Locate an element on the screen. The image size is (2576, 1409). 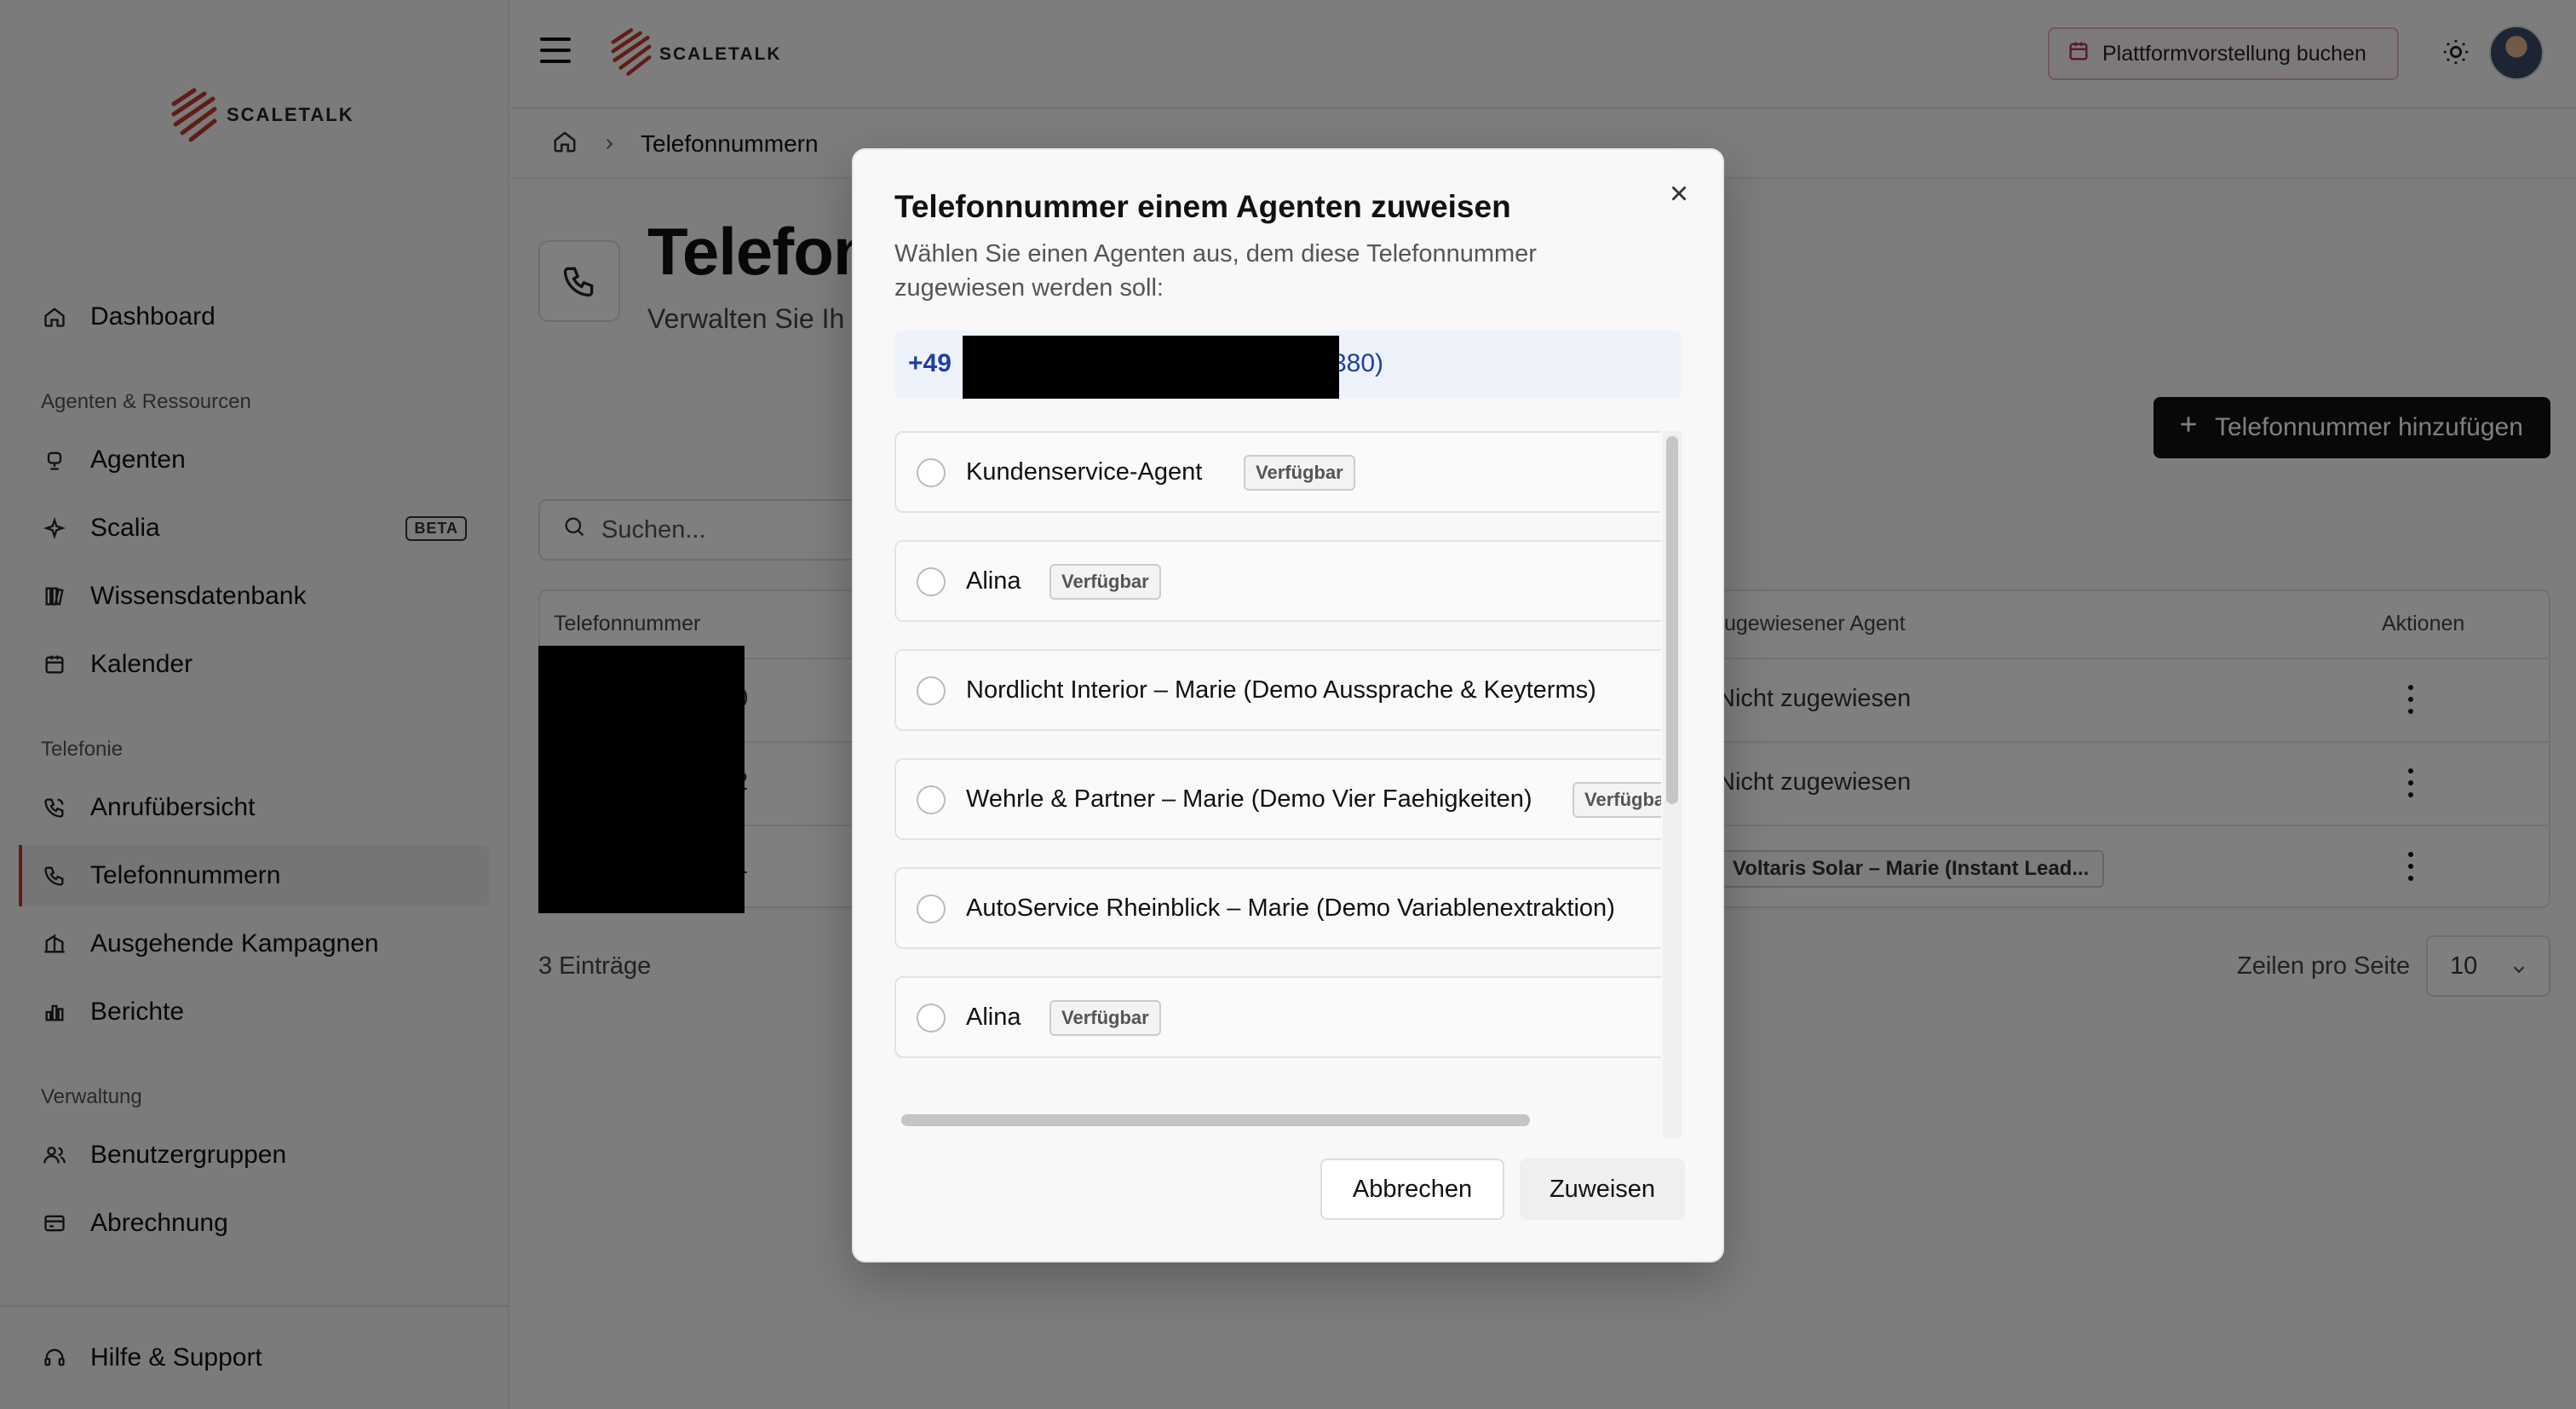
redaction-block is located at coordinates (1151, 367).